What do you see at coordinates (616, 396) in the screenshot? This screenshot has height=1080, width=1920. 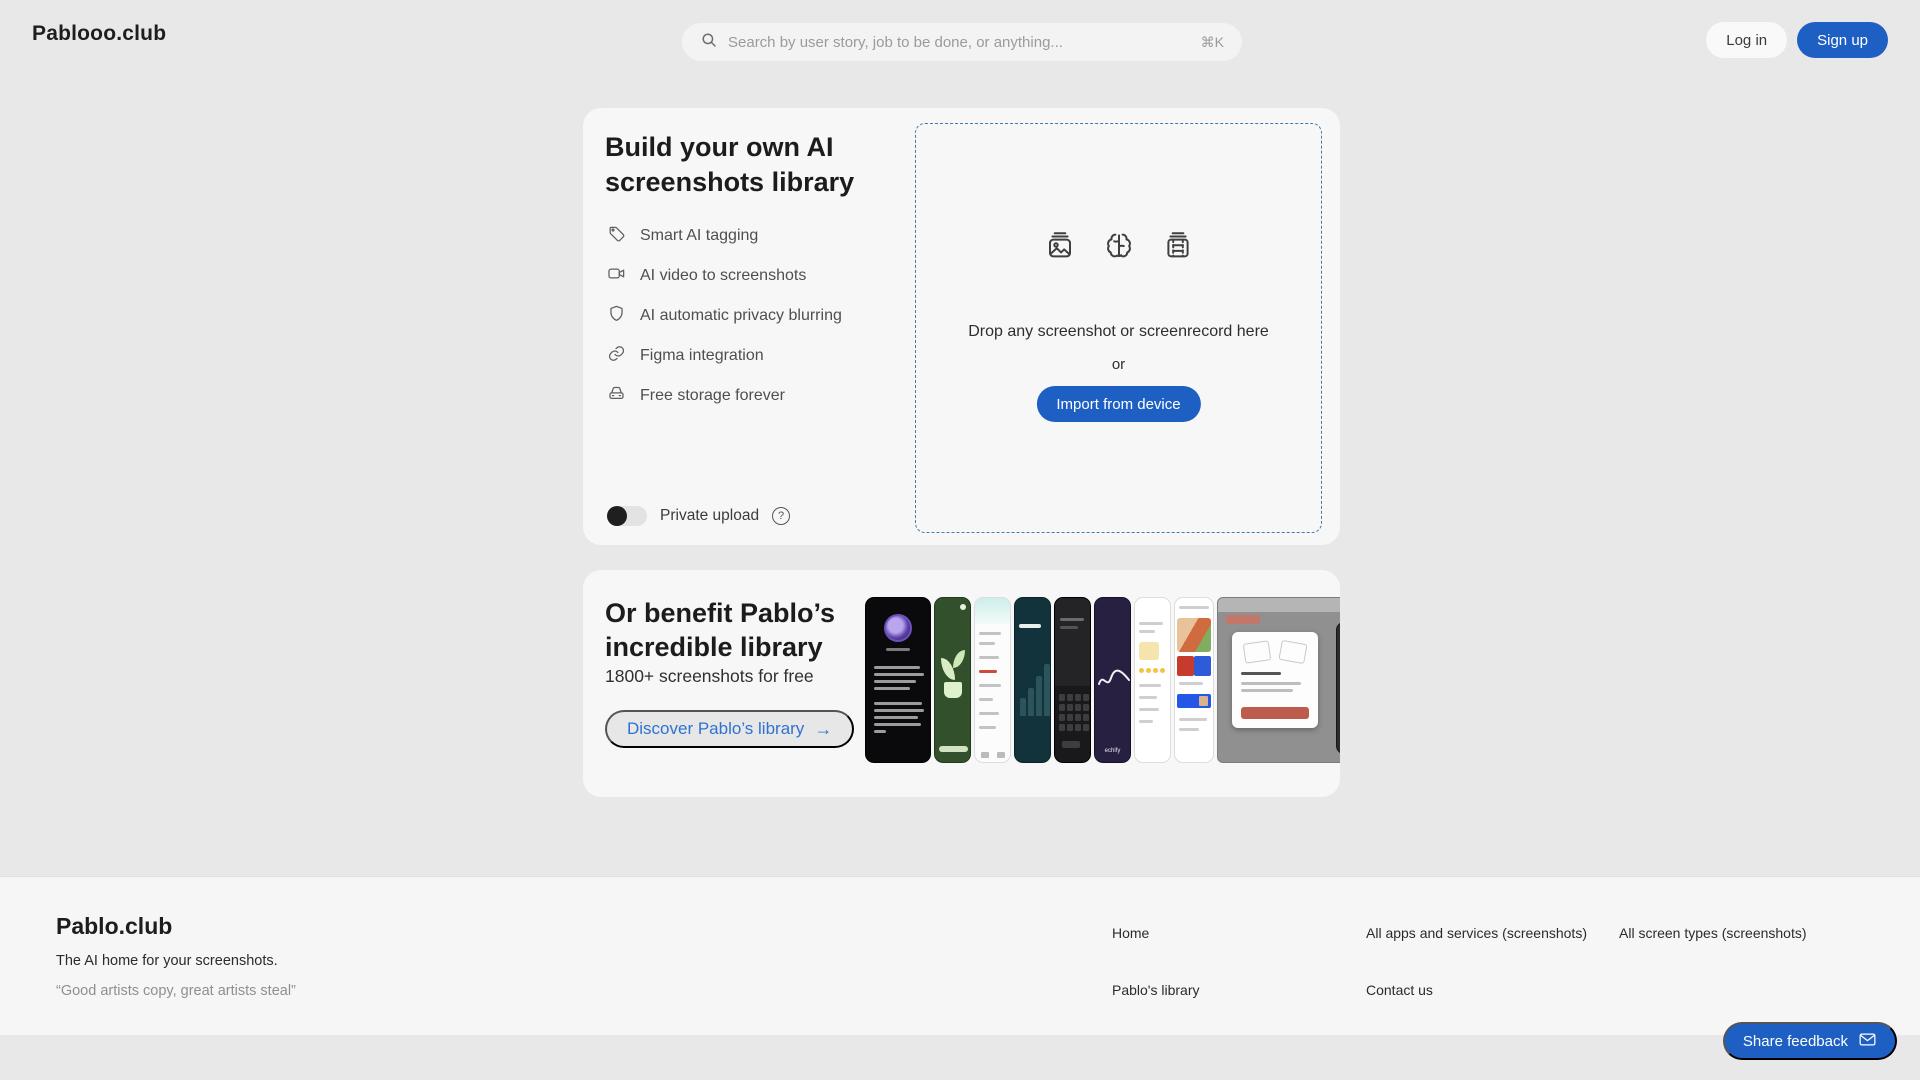 I see `storage-drive-icon` at bounding box center [616, 396].